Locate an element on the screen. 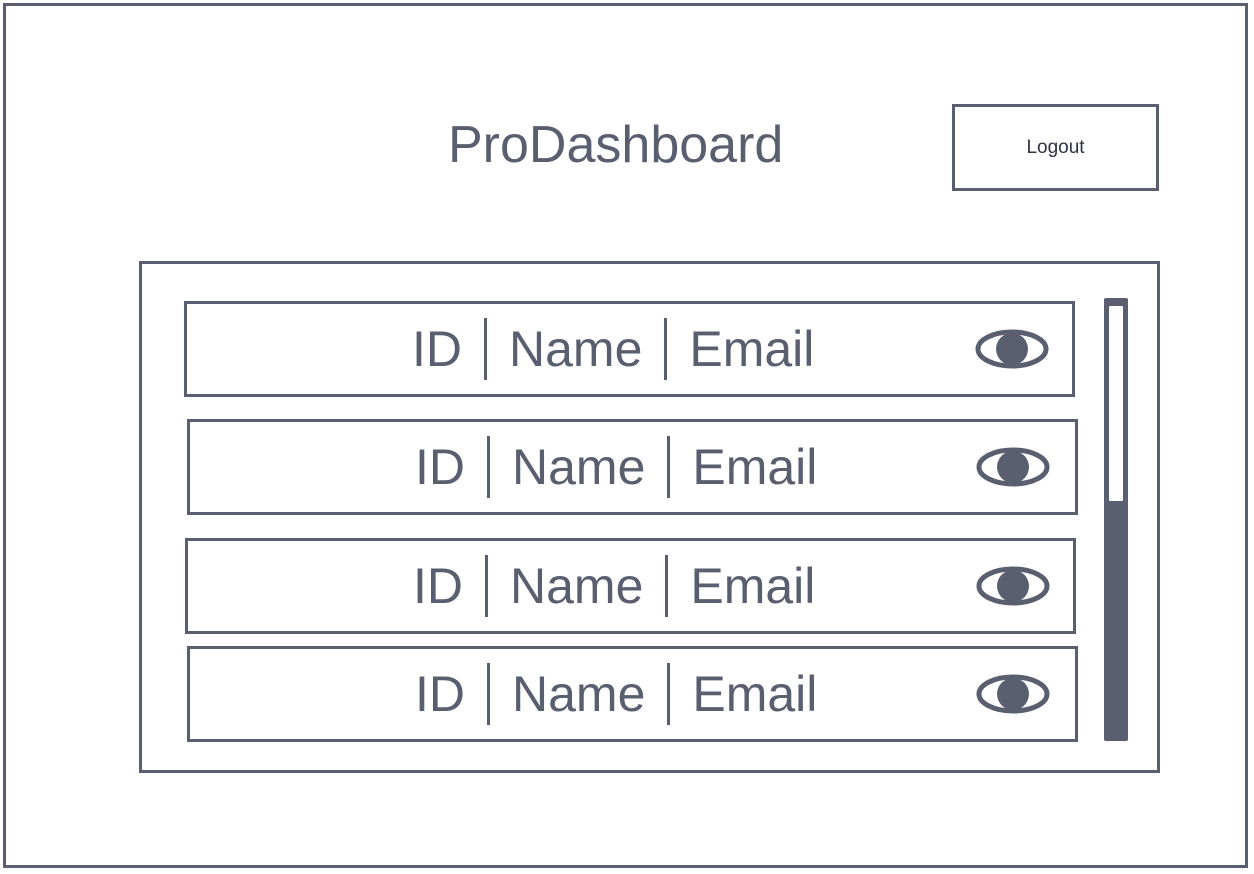  vertical-scrollbar is located at coordinates (1116, 519).